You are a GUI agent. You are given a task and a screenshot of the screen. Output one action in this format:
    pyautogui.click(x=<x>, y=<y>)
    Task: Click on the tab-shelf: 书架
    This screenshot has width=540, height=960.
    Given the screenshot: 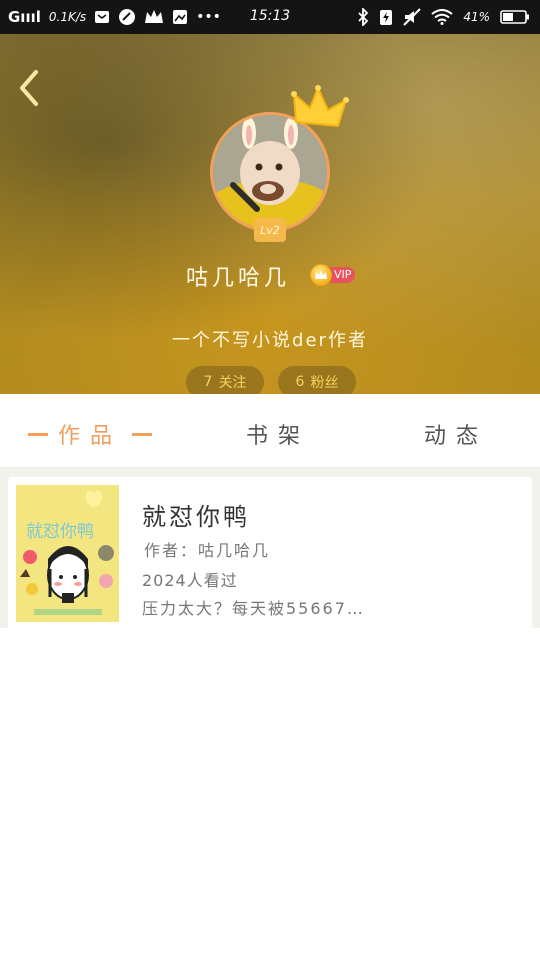 What is the action you would take?
    pyautogui.click(x=278, y=434)
    